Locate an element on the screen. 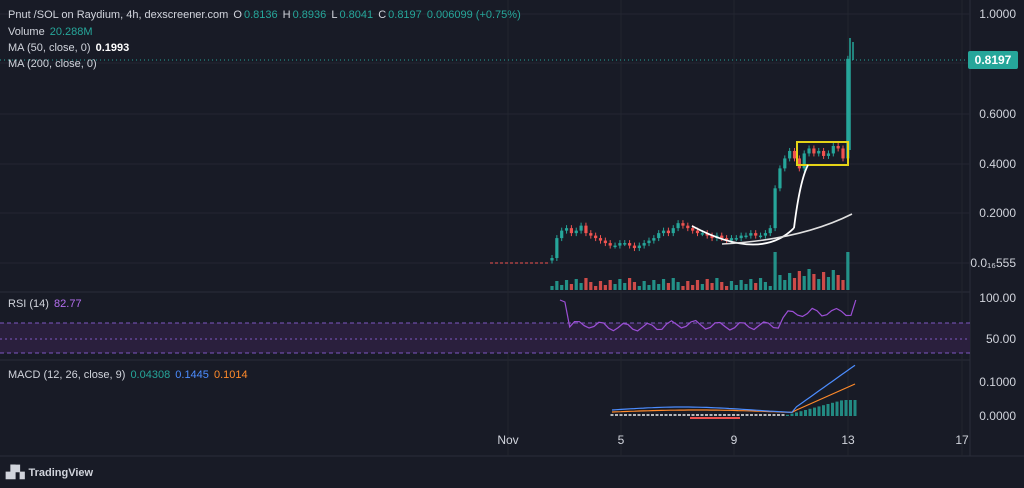 Image resolution: width=1024 pixels, height=488 pixels. macd-tick-label: 0.1000 is located at coordinates (997, 382).